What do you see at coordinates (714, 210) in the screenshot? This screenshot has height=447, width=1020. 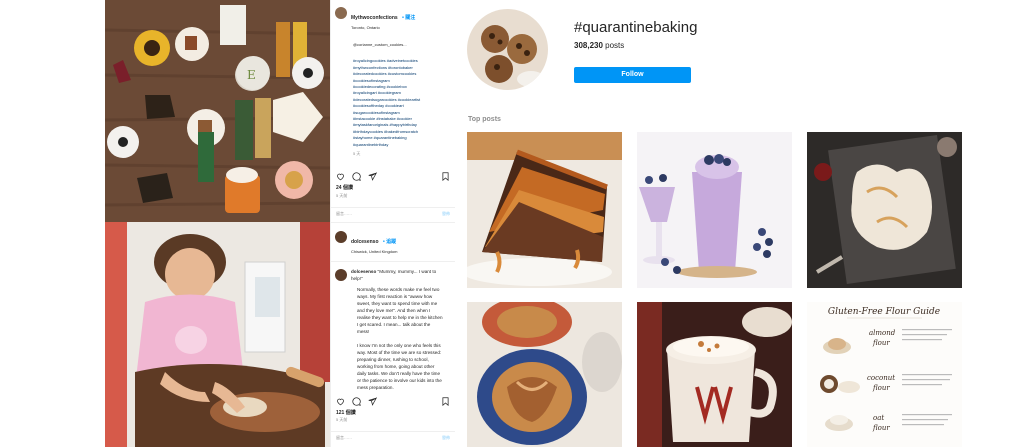 I see `top-post-berry-smoothie` at bounding box center [714, 210].